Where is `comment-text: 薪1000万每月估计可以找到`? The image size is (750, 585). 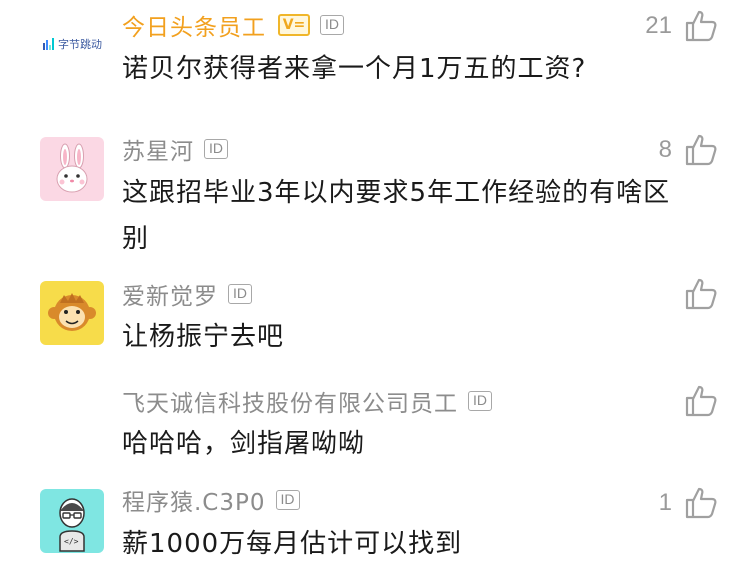
comment-text: 薪1000万每月估计可以找到 is located at coordinates (292, 544).